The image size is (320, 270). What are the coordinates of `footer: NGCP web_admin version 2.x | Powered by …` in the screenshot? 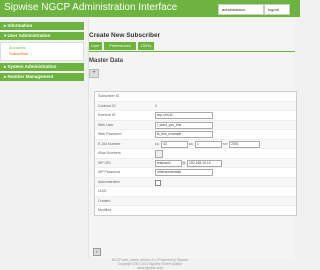 It's located at (150, 264).